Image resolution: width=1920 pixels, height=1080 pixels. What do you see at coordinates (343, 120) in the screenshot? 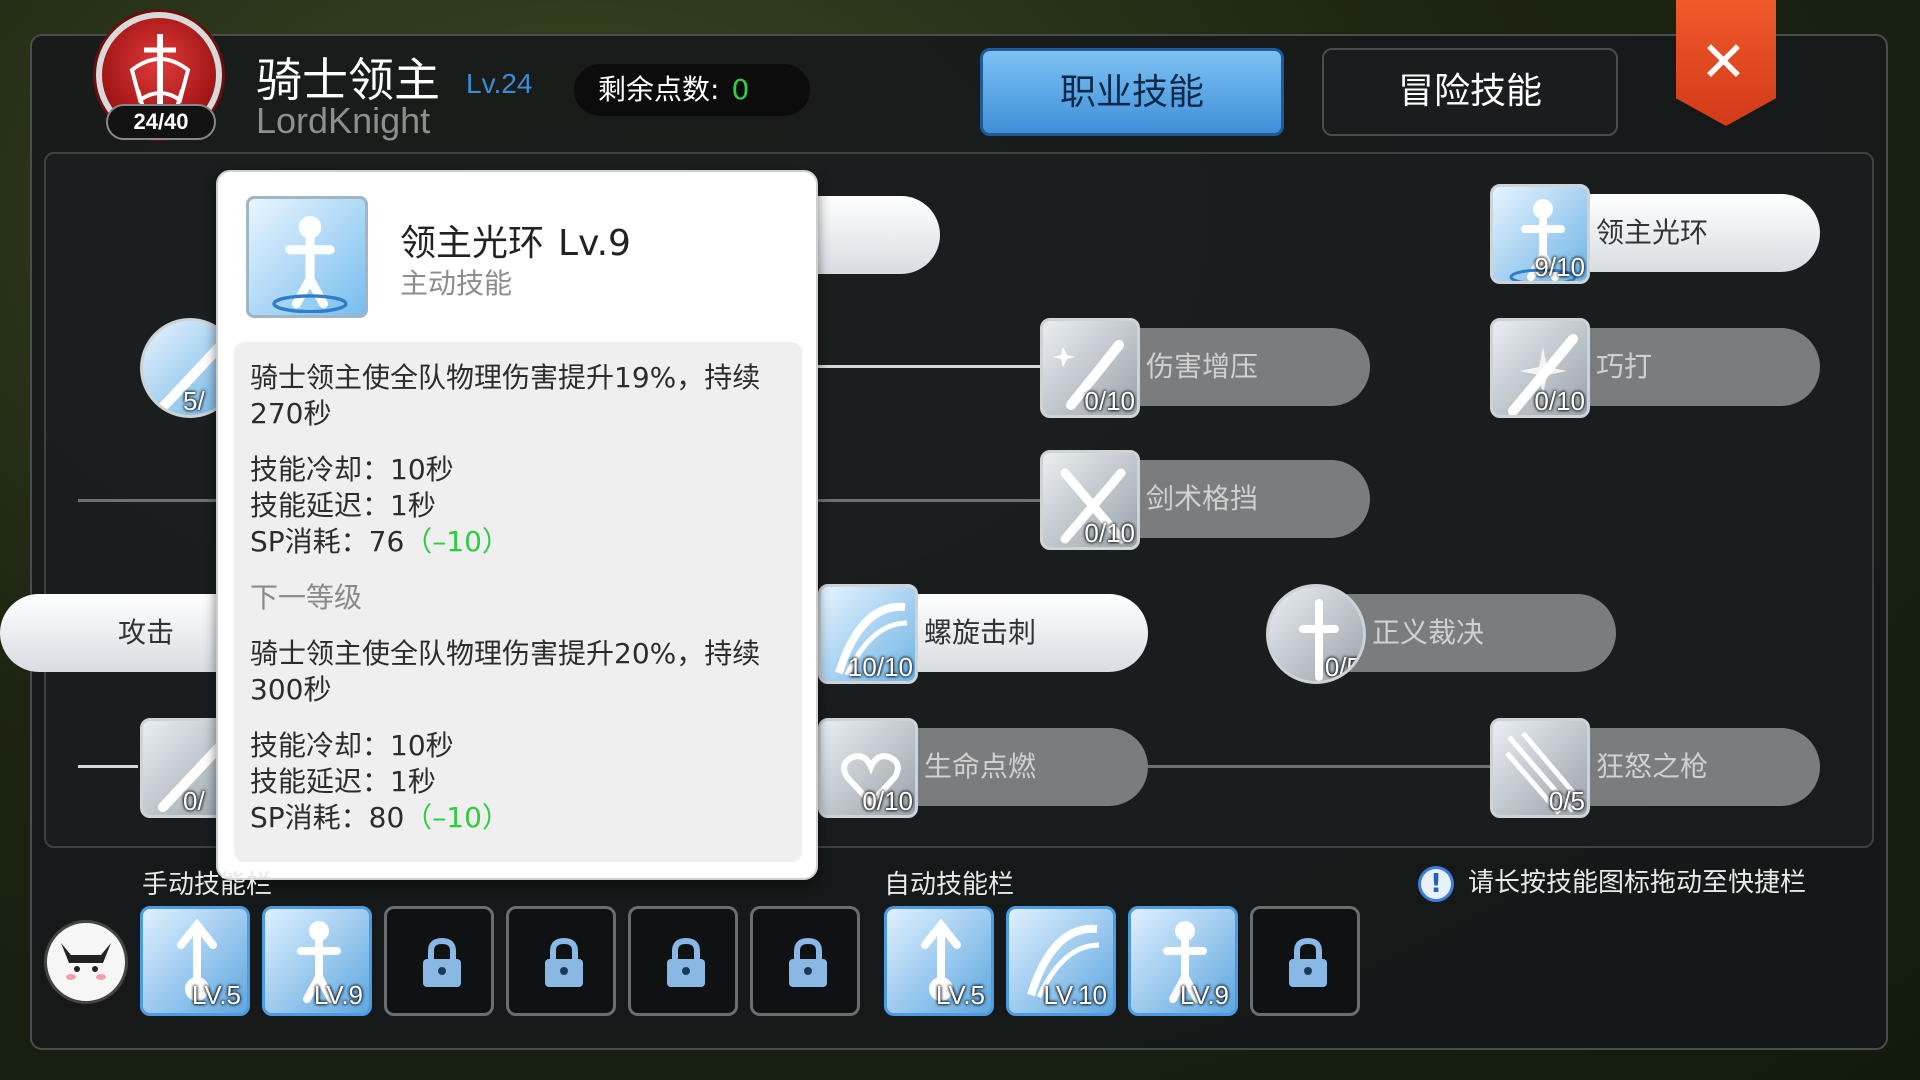
I see `job-name-en: LordKnight` at bounding box center [343, 120].